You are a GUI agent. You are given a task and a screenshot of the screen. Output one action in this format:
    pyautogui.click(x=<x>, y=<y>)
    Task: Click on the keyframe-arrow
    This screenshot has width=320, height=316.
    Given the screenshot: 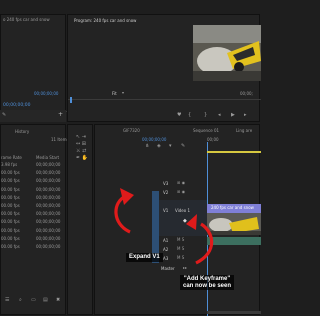 What is the action you would take?
    pyautogui.click(x=204, y=243)
    